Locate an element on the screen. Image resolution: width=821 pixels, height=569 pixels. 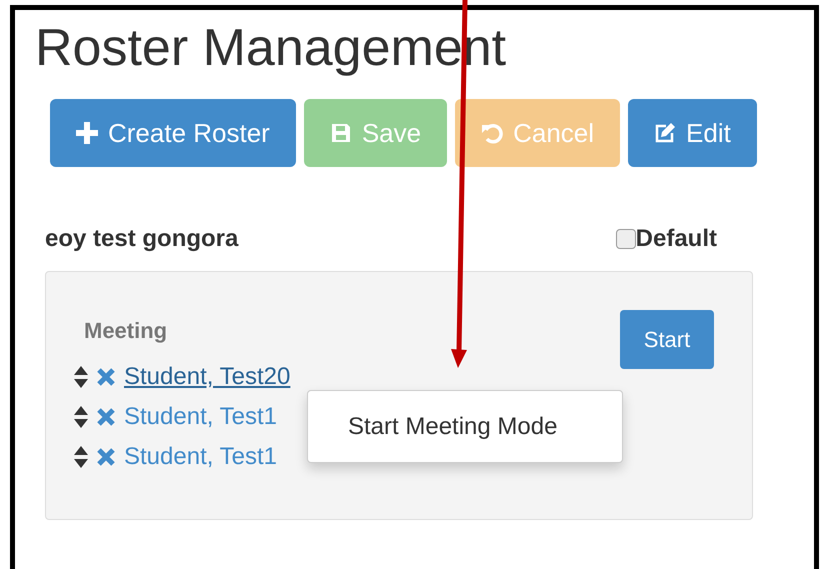
roster-name: eoy test gongora is located at coordinates (141, 239).